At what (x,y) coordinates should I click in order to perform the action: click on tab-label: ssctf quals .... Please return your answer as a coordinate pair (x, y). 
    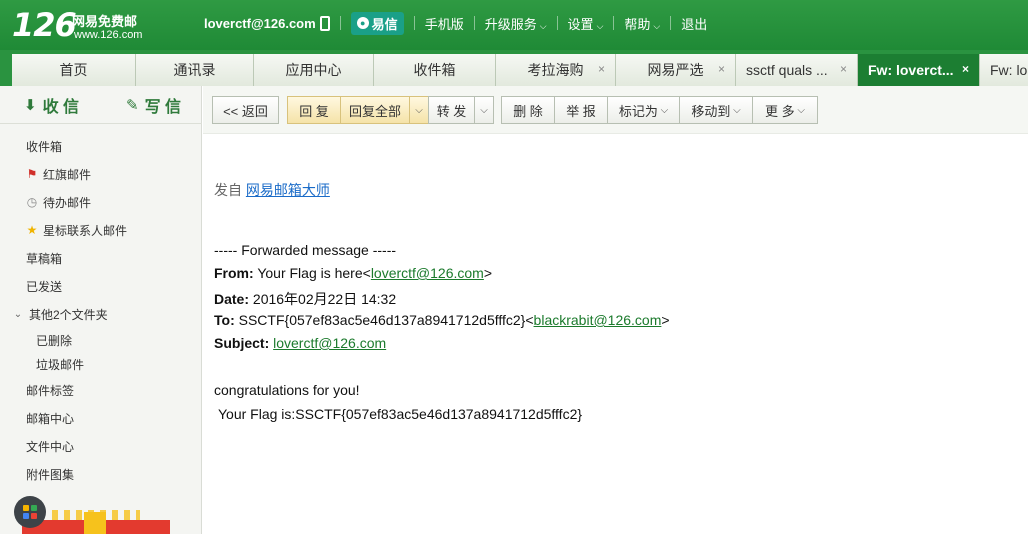
    Looking at the image, I should click on (787, 70).